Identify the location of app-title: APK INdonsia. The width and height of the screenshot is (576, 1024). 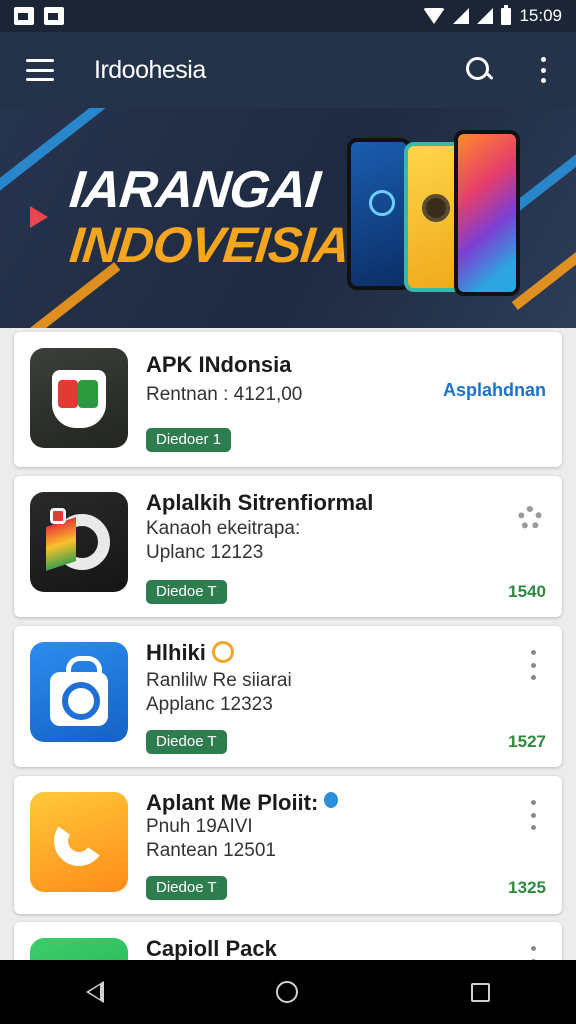
(219, 364).